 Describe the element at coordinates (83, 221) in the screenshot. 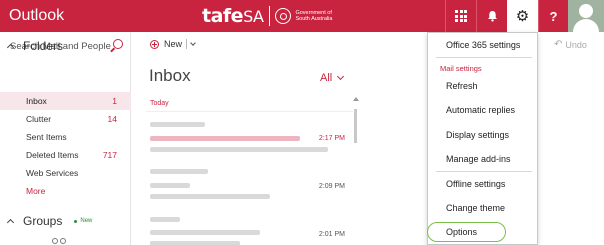

I see `new-badge: New` at that location.